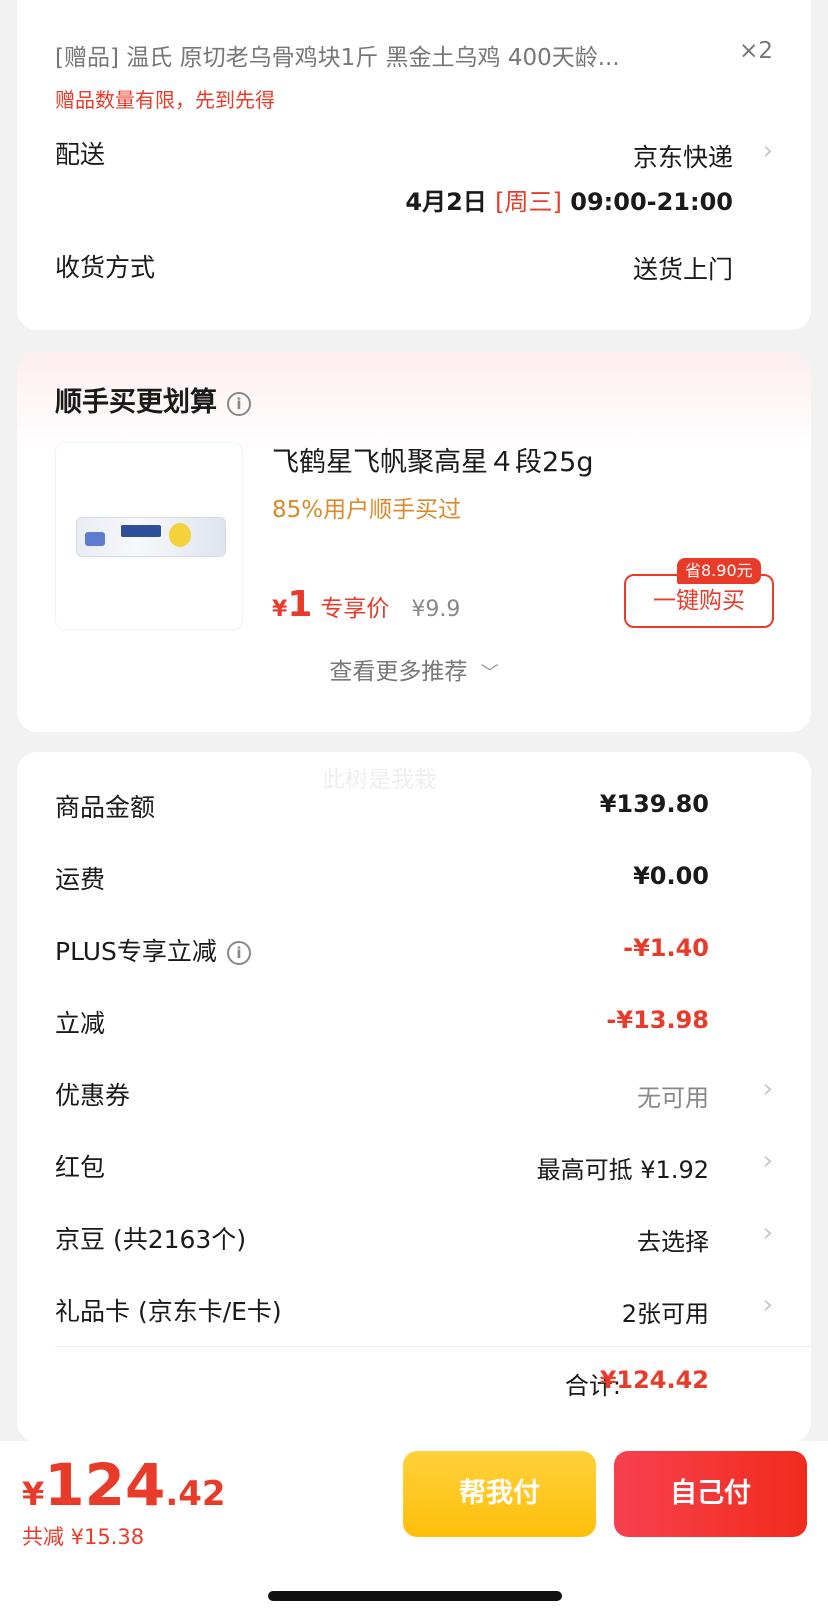 This screenshot has height=1618, width=828. Describe the element at coordinates (93, 1095) in the screenshot. I see `coupon-label: 优惠券` at that location.